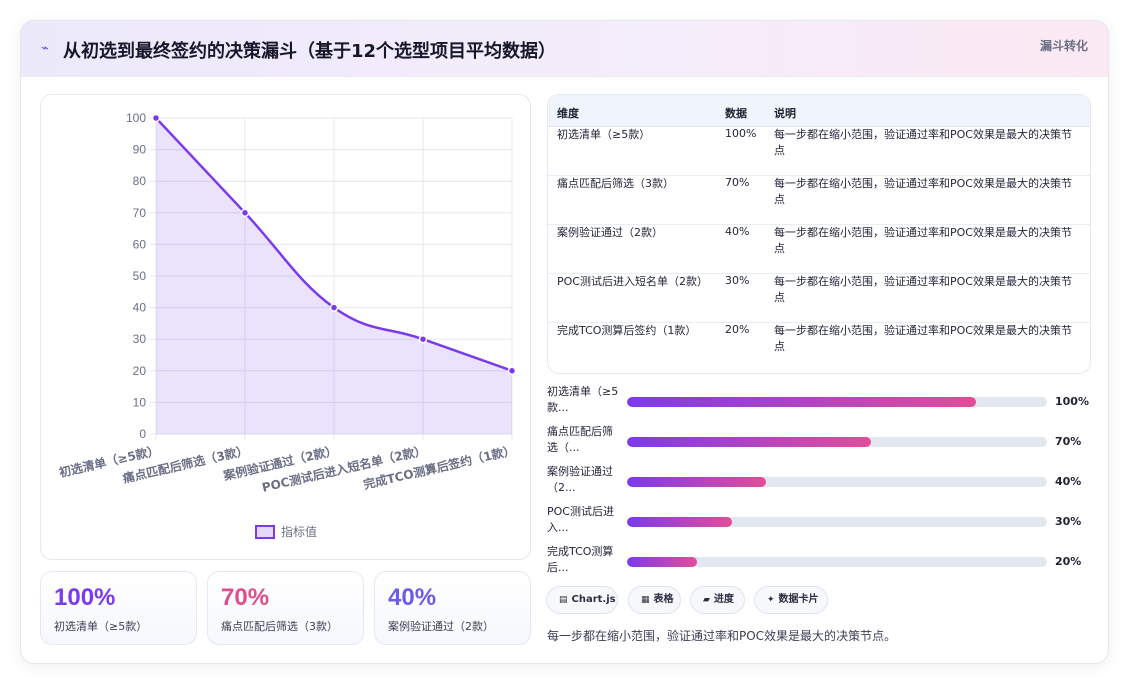 The height and width of the screenshot is (684, 1129). Describe the element at coordinates (142, 434) in the screenshot. I see `y-tick-label: 0` at that location.